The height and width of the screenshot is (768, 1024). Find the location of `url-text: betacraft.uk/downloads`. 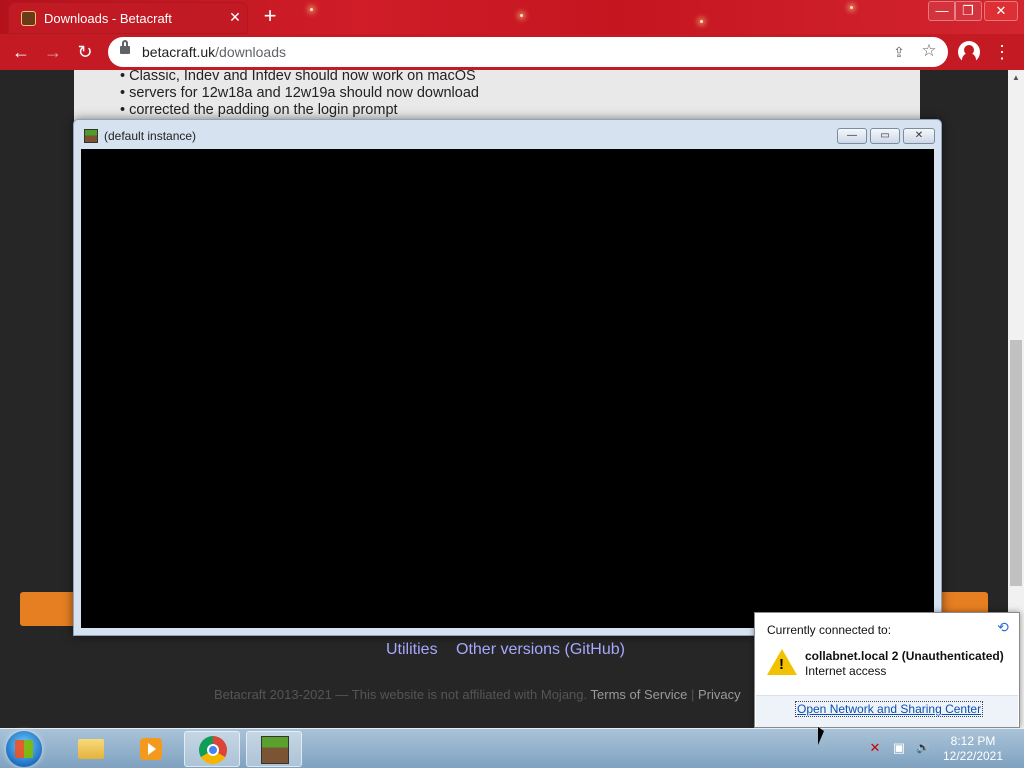

url-text: betacraft.uk/downloads is located at coordinates (214, 52).